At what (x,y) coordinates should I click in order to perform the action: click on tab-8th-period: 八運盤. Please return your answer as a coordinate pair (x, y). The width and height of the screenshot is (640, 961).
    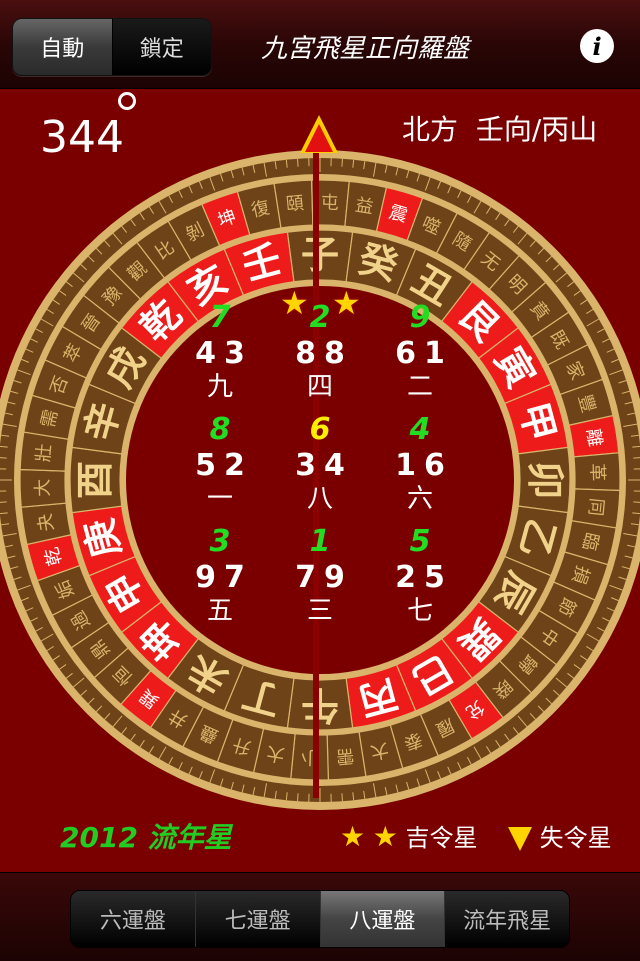
    Looking at the image, I should click on (383, 919).